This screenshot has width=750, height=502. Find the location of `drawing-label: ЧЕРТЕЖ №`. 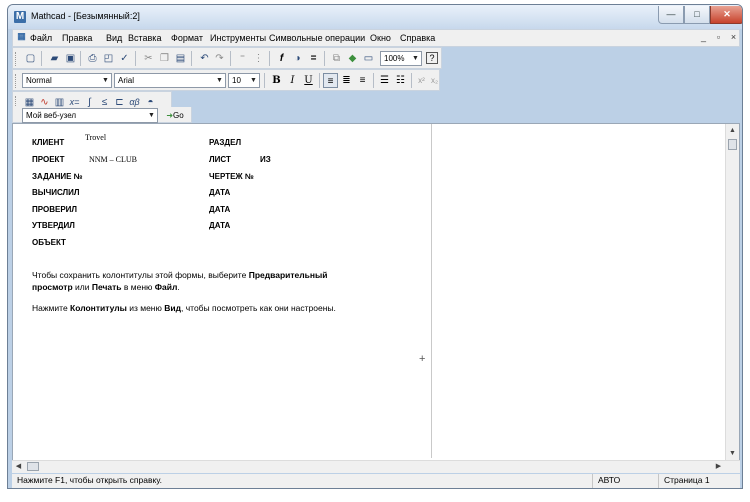

drawing-label: ЧЕРТЕЖ № is located at coordinates (231, 176).